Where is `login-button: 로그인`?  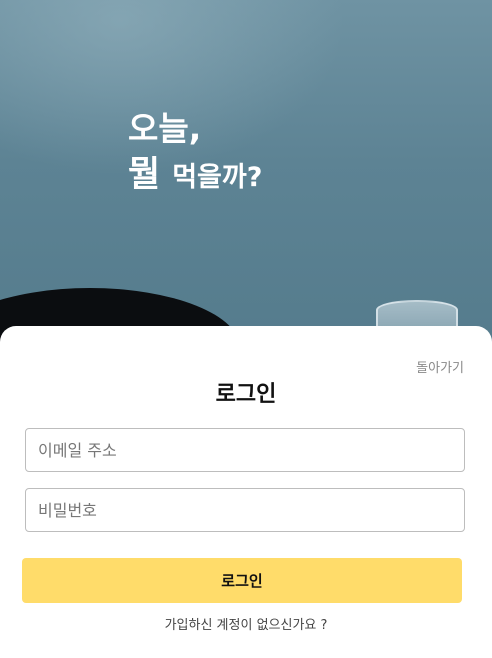 login-button: 로그인 is located at coordinates (242, 580).